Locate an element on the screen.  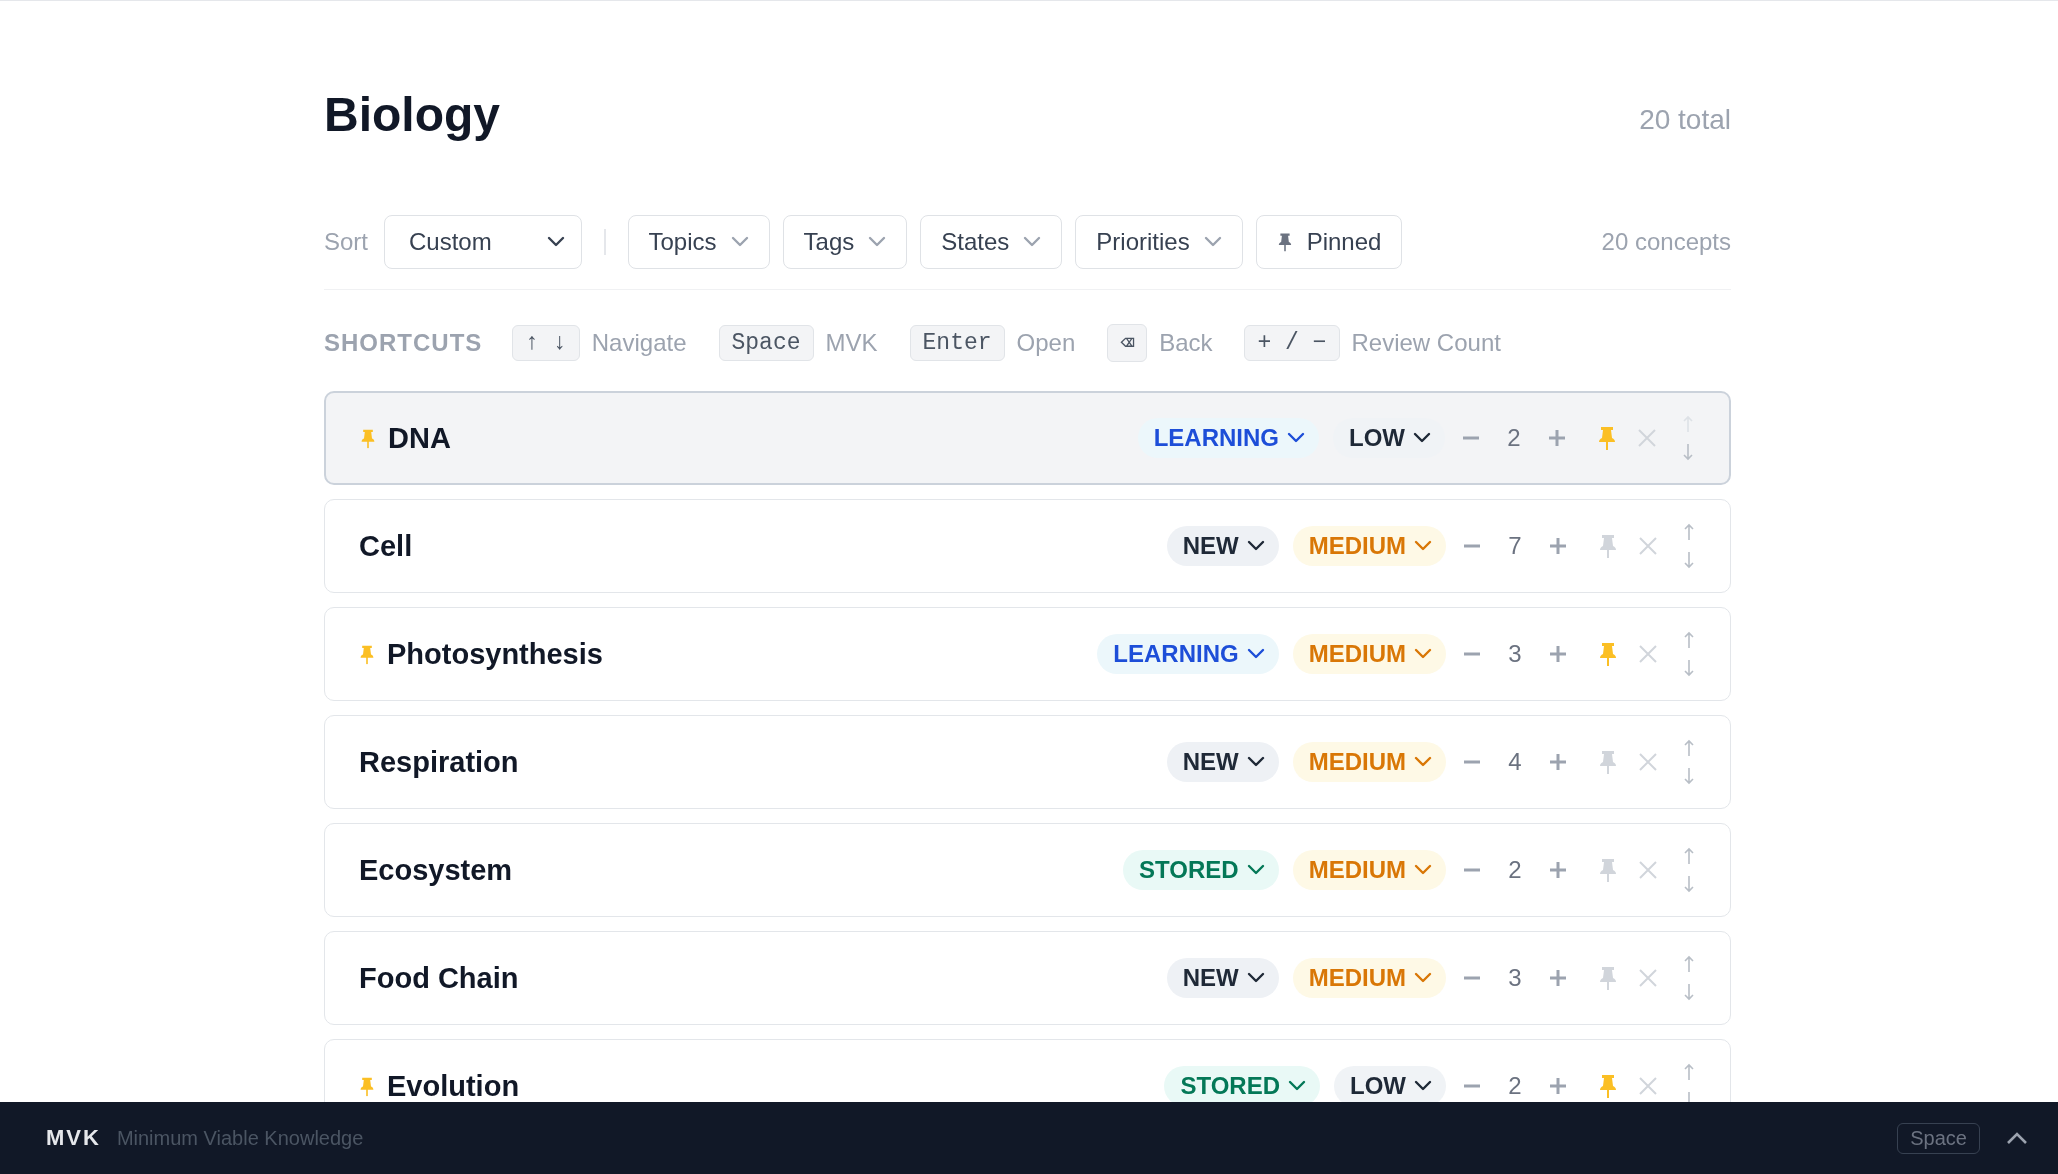
concept-row: DNA LEARNING LOW 2 is located at coordinates (1027, 438).